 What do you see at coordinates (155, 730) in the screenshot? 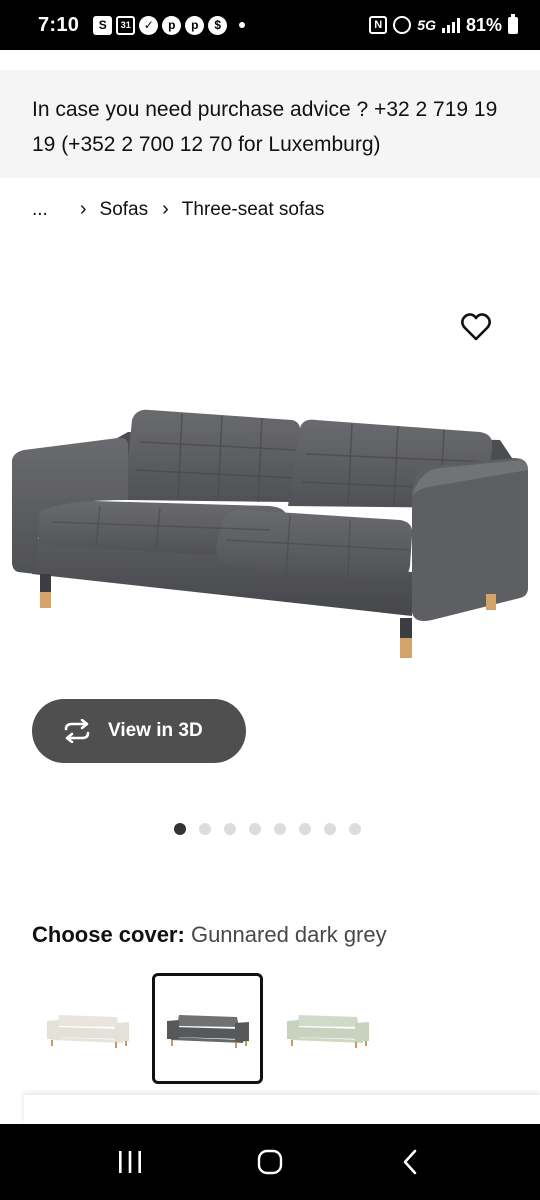
I see `view-in-3d-label: View in 3D` at bounding box center [155, 730].